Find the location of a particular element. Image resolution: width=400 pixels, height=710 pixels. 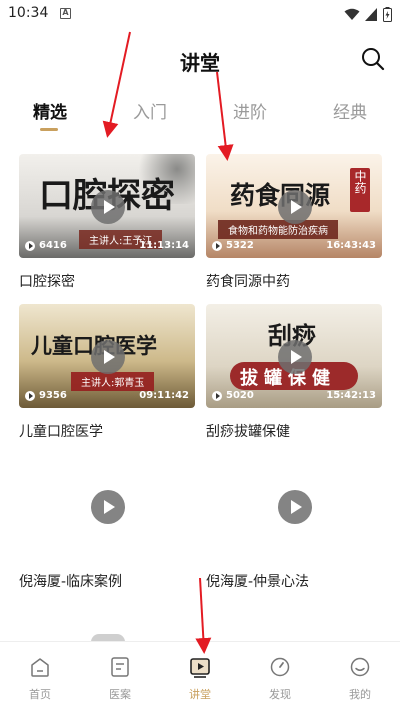

tab-featured: 精选 is located at coordinates (50, 114).